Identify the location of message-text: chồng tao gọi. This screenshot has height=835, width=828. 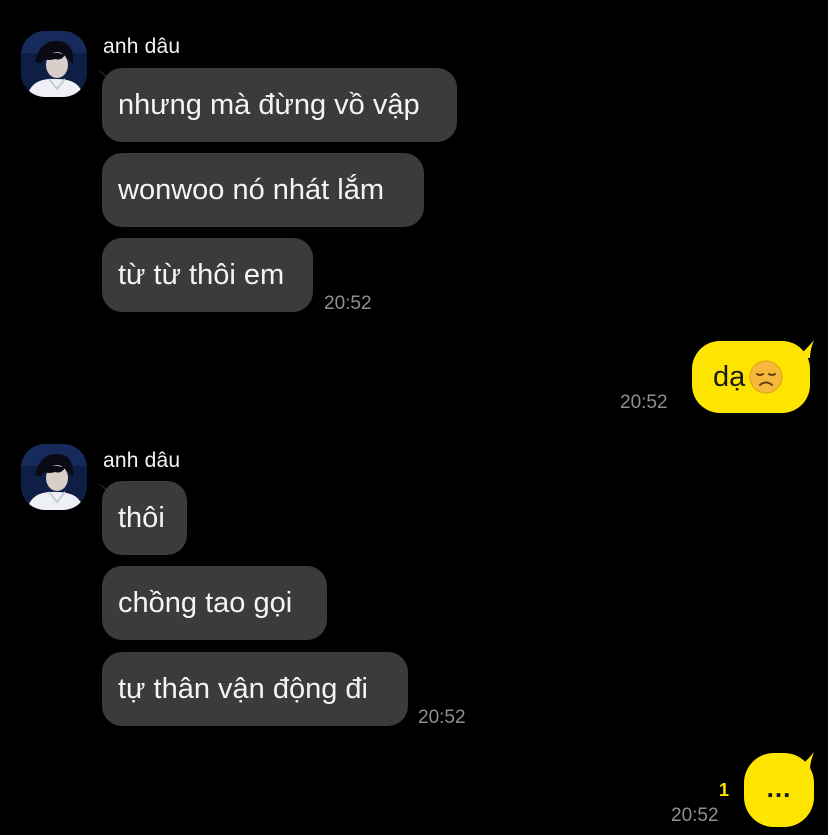
(205, 602).